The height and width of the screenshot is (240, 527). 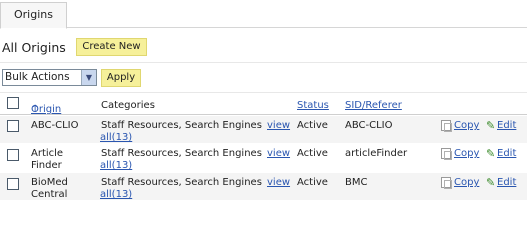 What do you see at coordinates (369, 125) in the screenshot?
I see `sid-cell: ABC-CLIO` at bounding box center [369, 125].